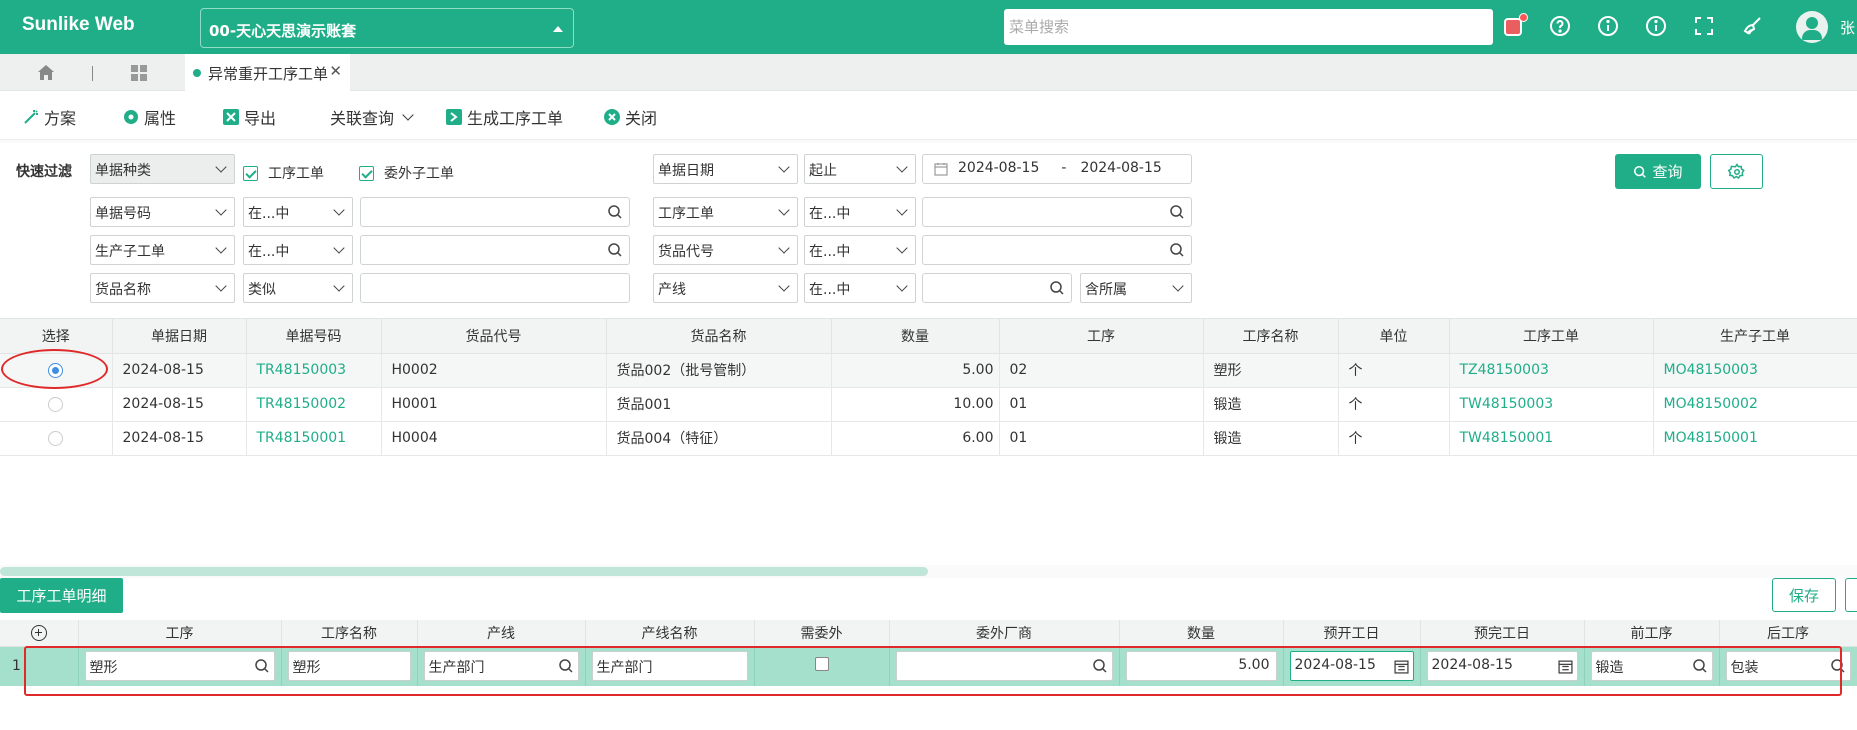 The image size is (1857, 730). What do you see at coordinates (725, 212) in the screenshot?
I see `process-order-field-select: 工序工单` at bounding box center [725, 212].